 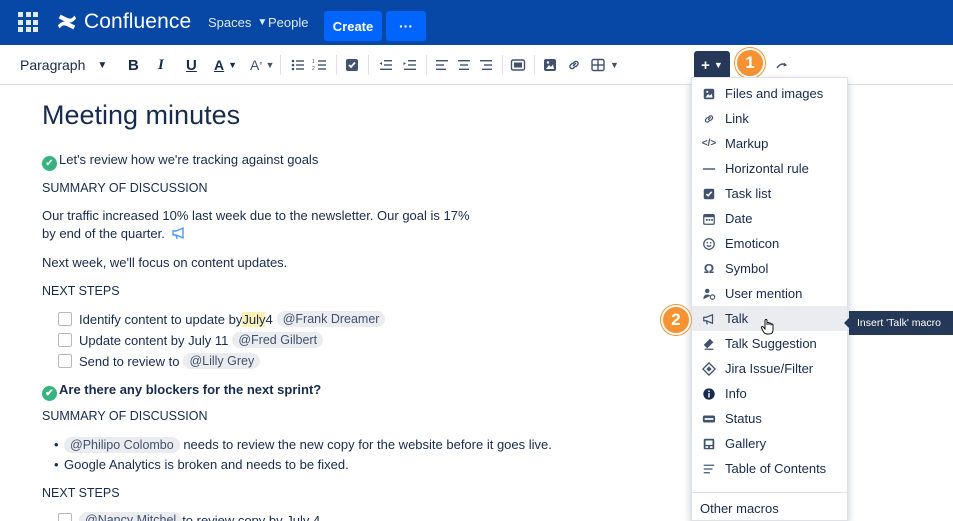 What do you see at coordinates (769, 443) in the screenshot?
I see `menu-item-gallery: Gallery` at bounding box center [769, 443].